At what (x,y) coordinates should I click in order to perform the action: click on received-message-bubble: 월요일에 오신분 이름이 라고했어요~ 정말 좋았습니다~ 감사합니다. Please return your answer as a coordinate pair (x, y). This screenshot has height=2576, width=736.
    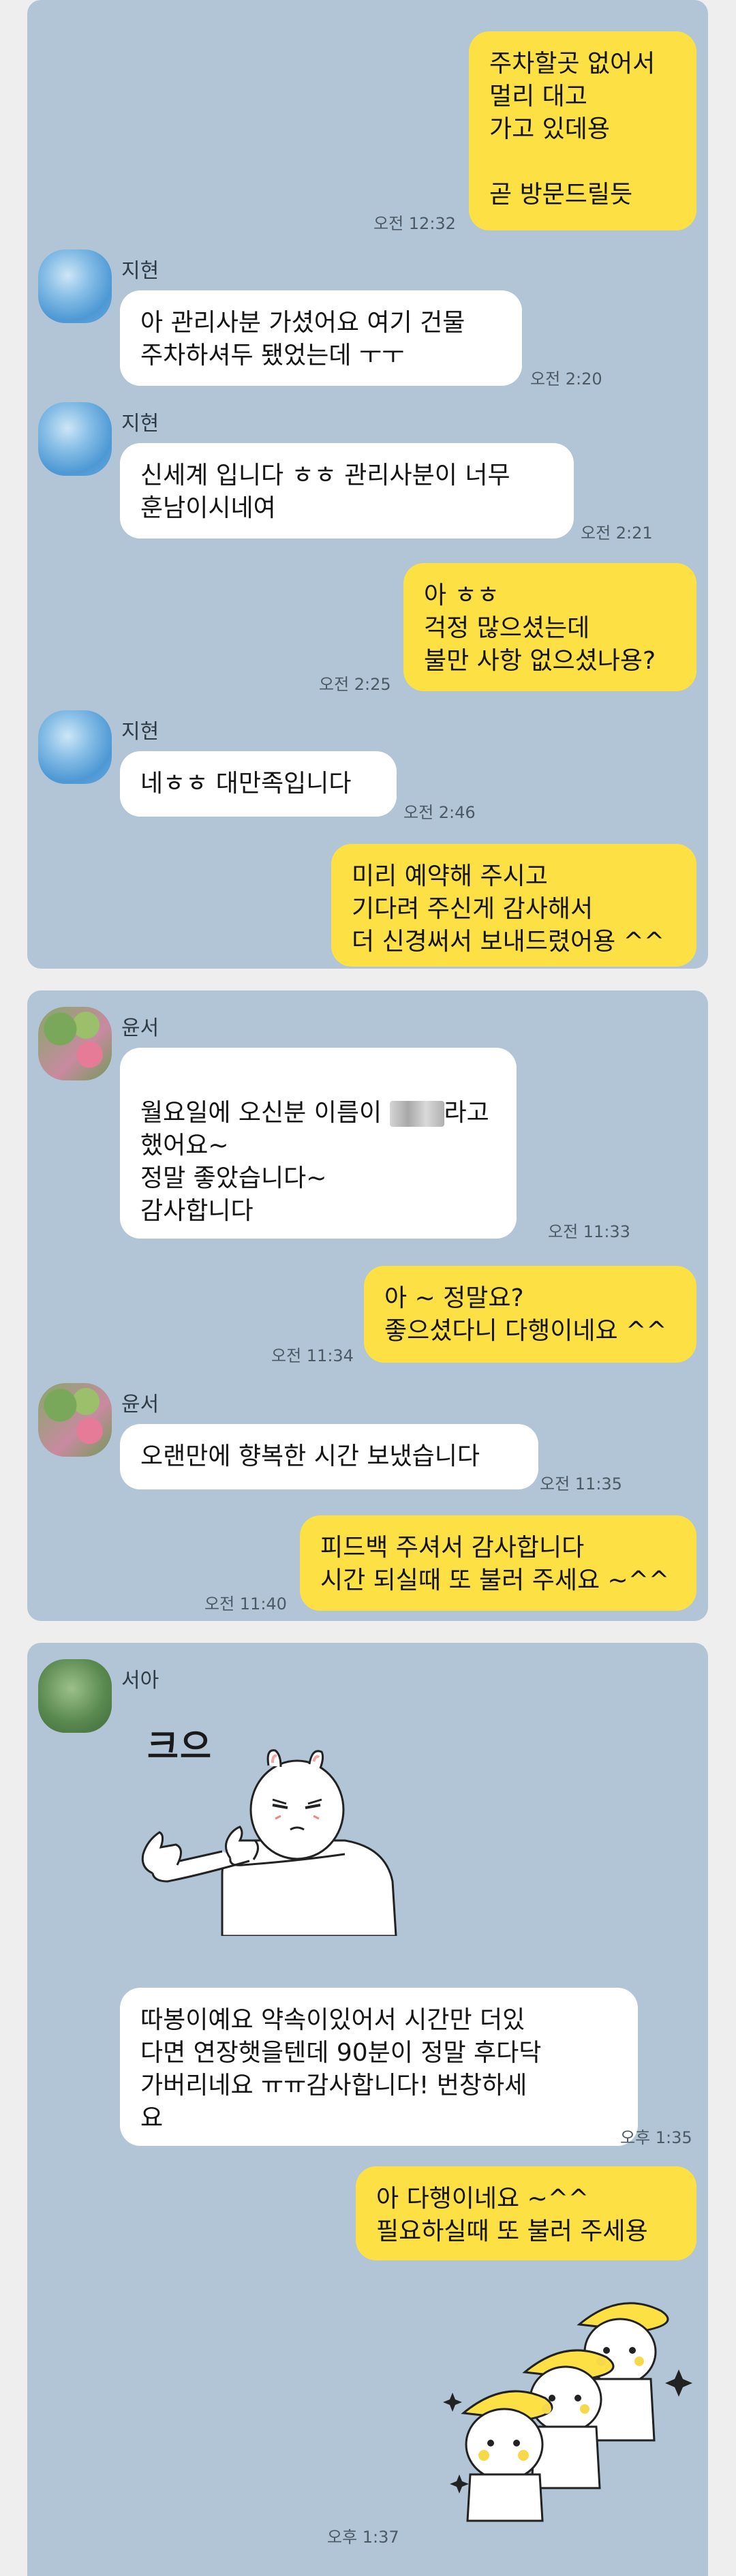
    Looking at the image, I should click on (318, 1143).